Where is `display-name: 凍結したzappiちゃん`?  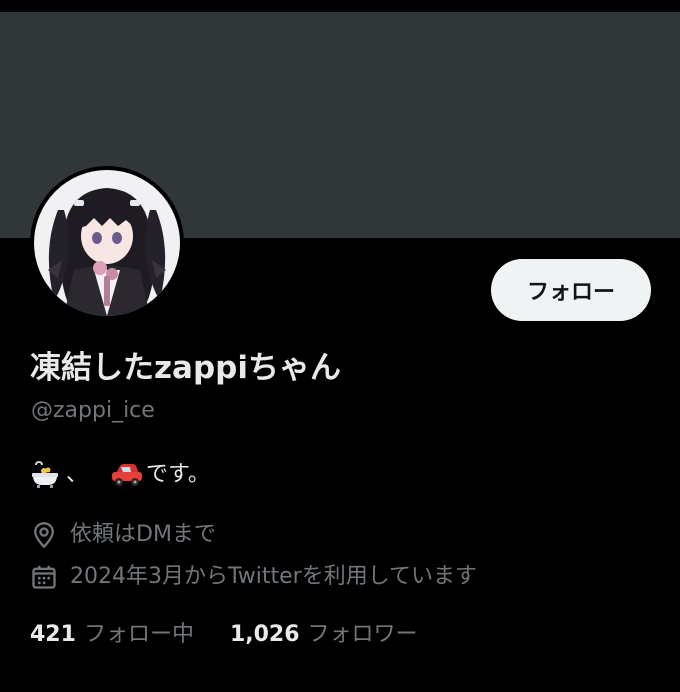 display-name: 凍結したzappiちゃん is located at coordinates (185, 368).